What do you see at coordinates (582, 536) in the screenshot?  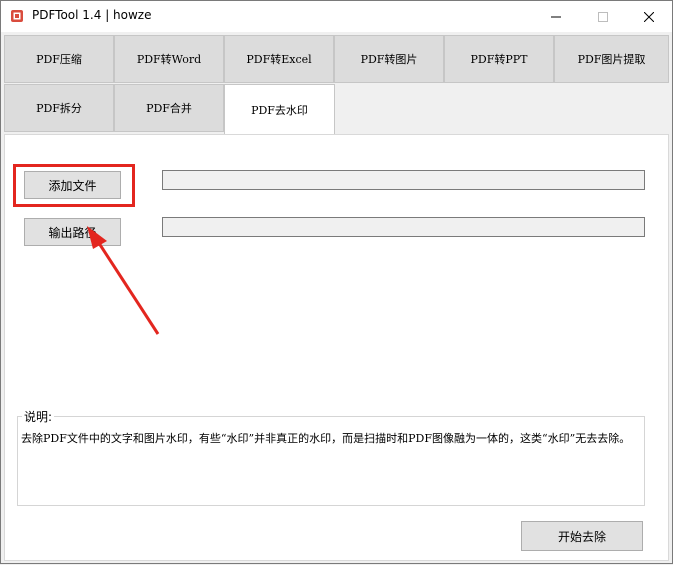 I see `start-remove-button: 开始去除` at bounding box center [582, 536].